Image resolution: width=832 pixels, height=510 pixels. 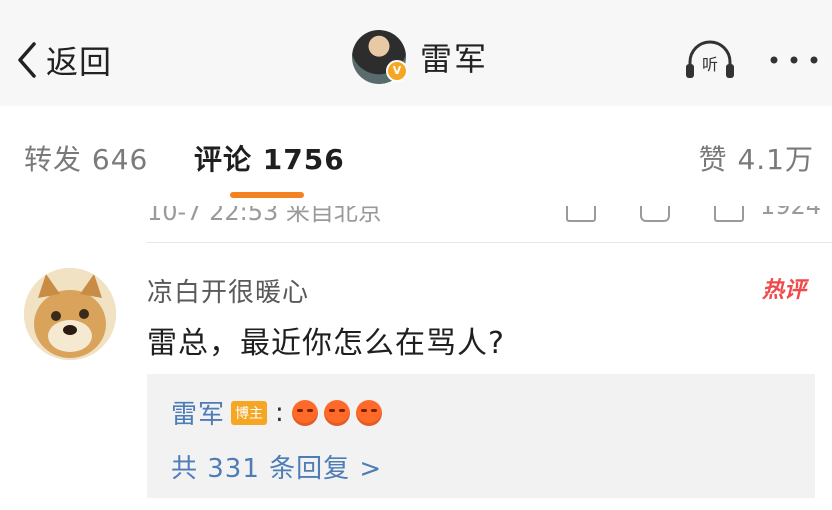 What do you see at coordinates (784, 290) in the screenshot?
I see `hot-comment-badge: 热评` at bounding box center [784, 290].